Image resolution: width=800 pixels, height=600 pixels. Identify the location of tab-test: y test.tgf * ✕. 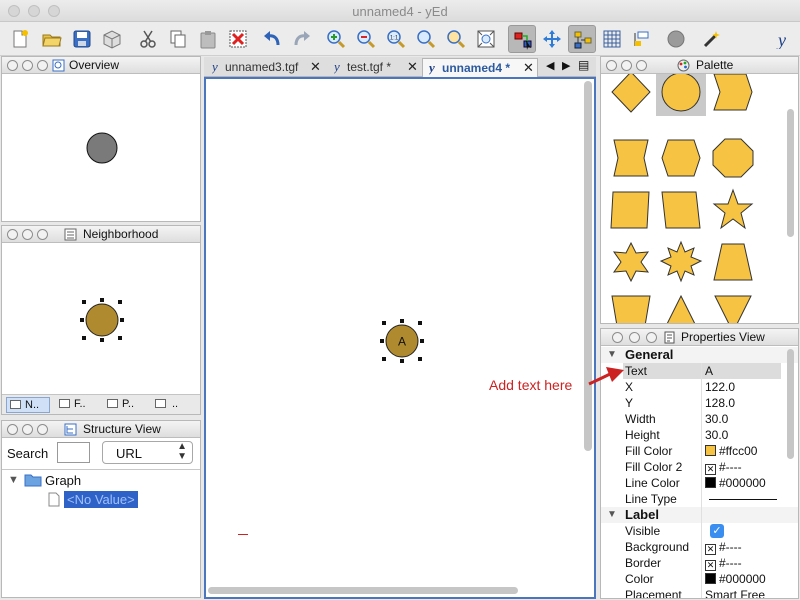
(374, 67).